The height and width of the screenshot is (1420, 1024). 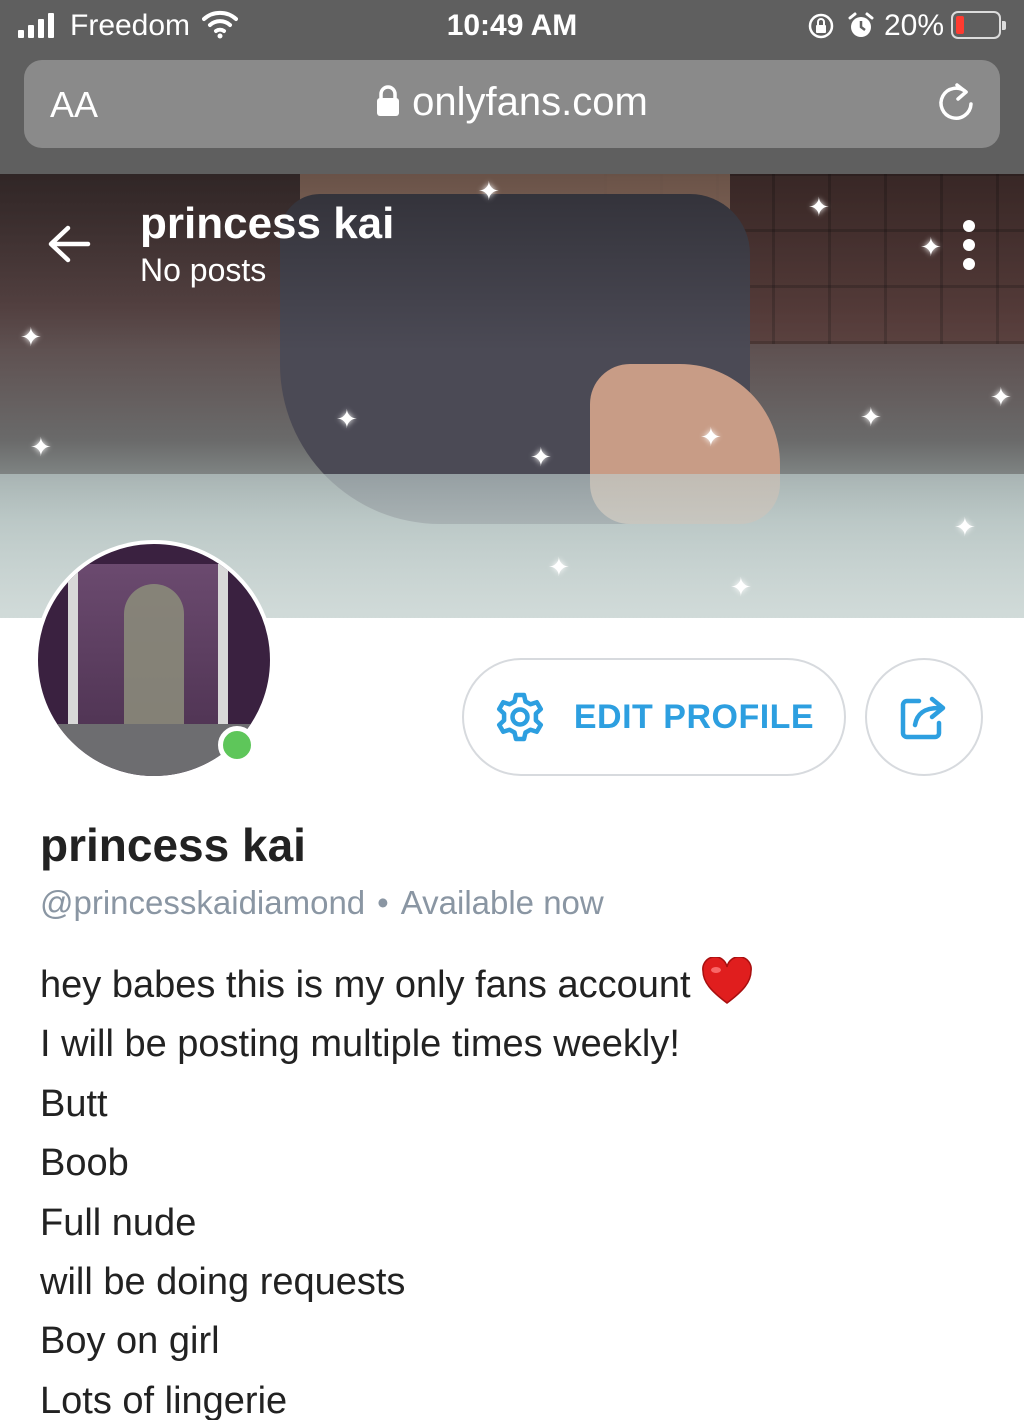 I want to click on status-bar: Freedom 10:49 AM 20%, so click(x=512, y=26).